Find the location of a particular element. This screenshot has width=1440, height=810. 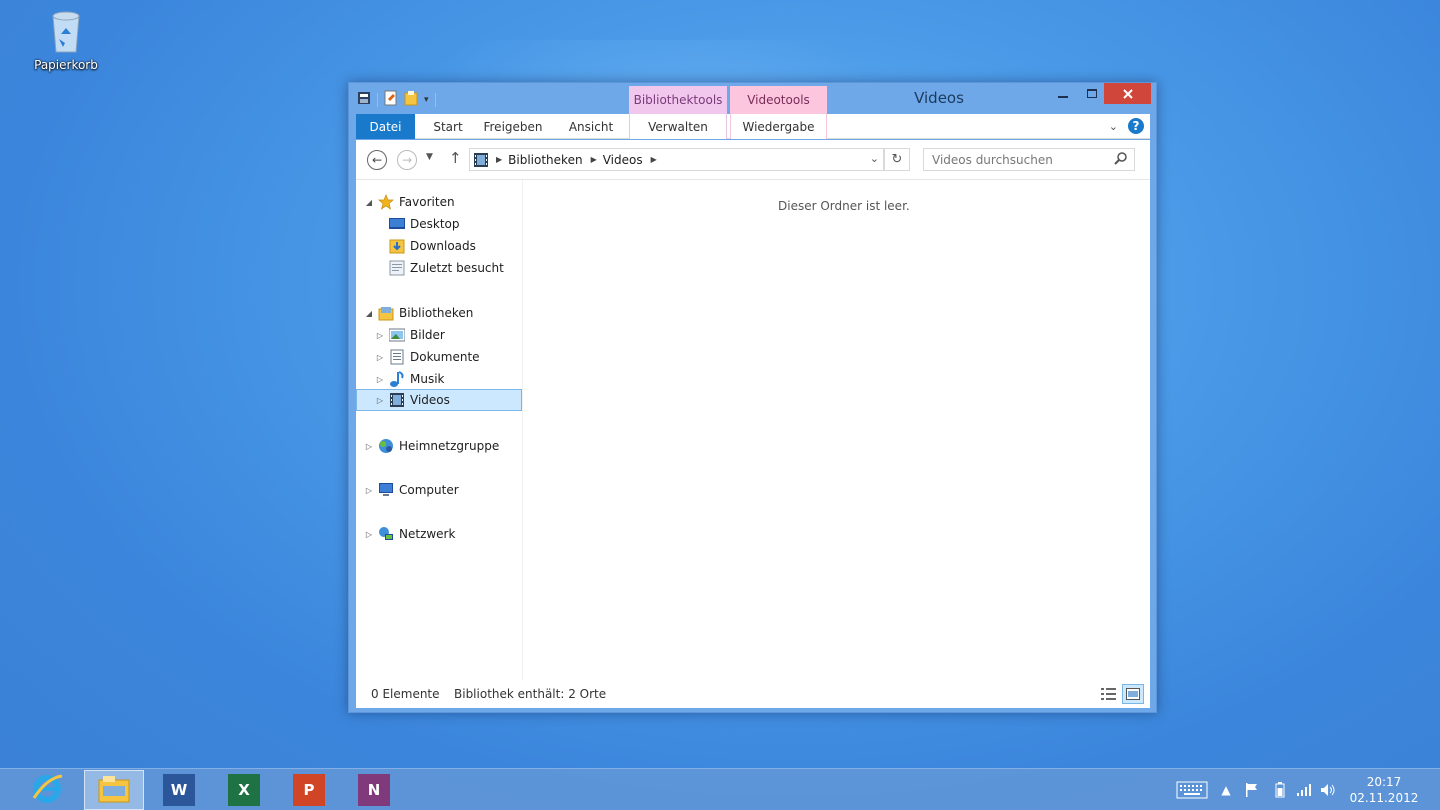

minimize-icon is located at coordinates (1063, 96).